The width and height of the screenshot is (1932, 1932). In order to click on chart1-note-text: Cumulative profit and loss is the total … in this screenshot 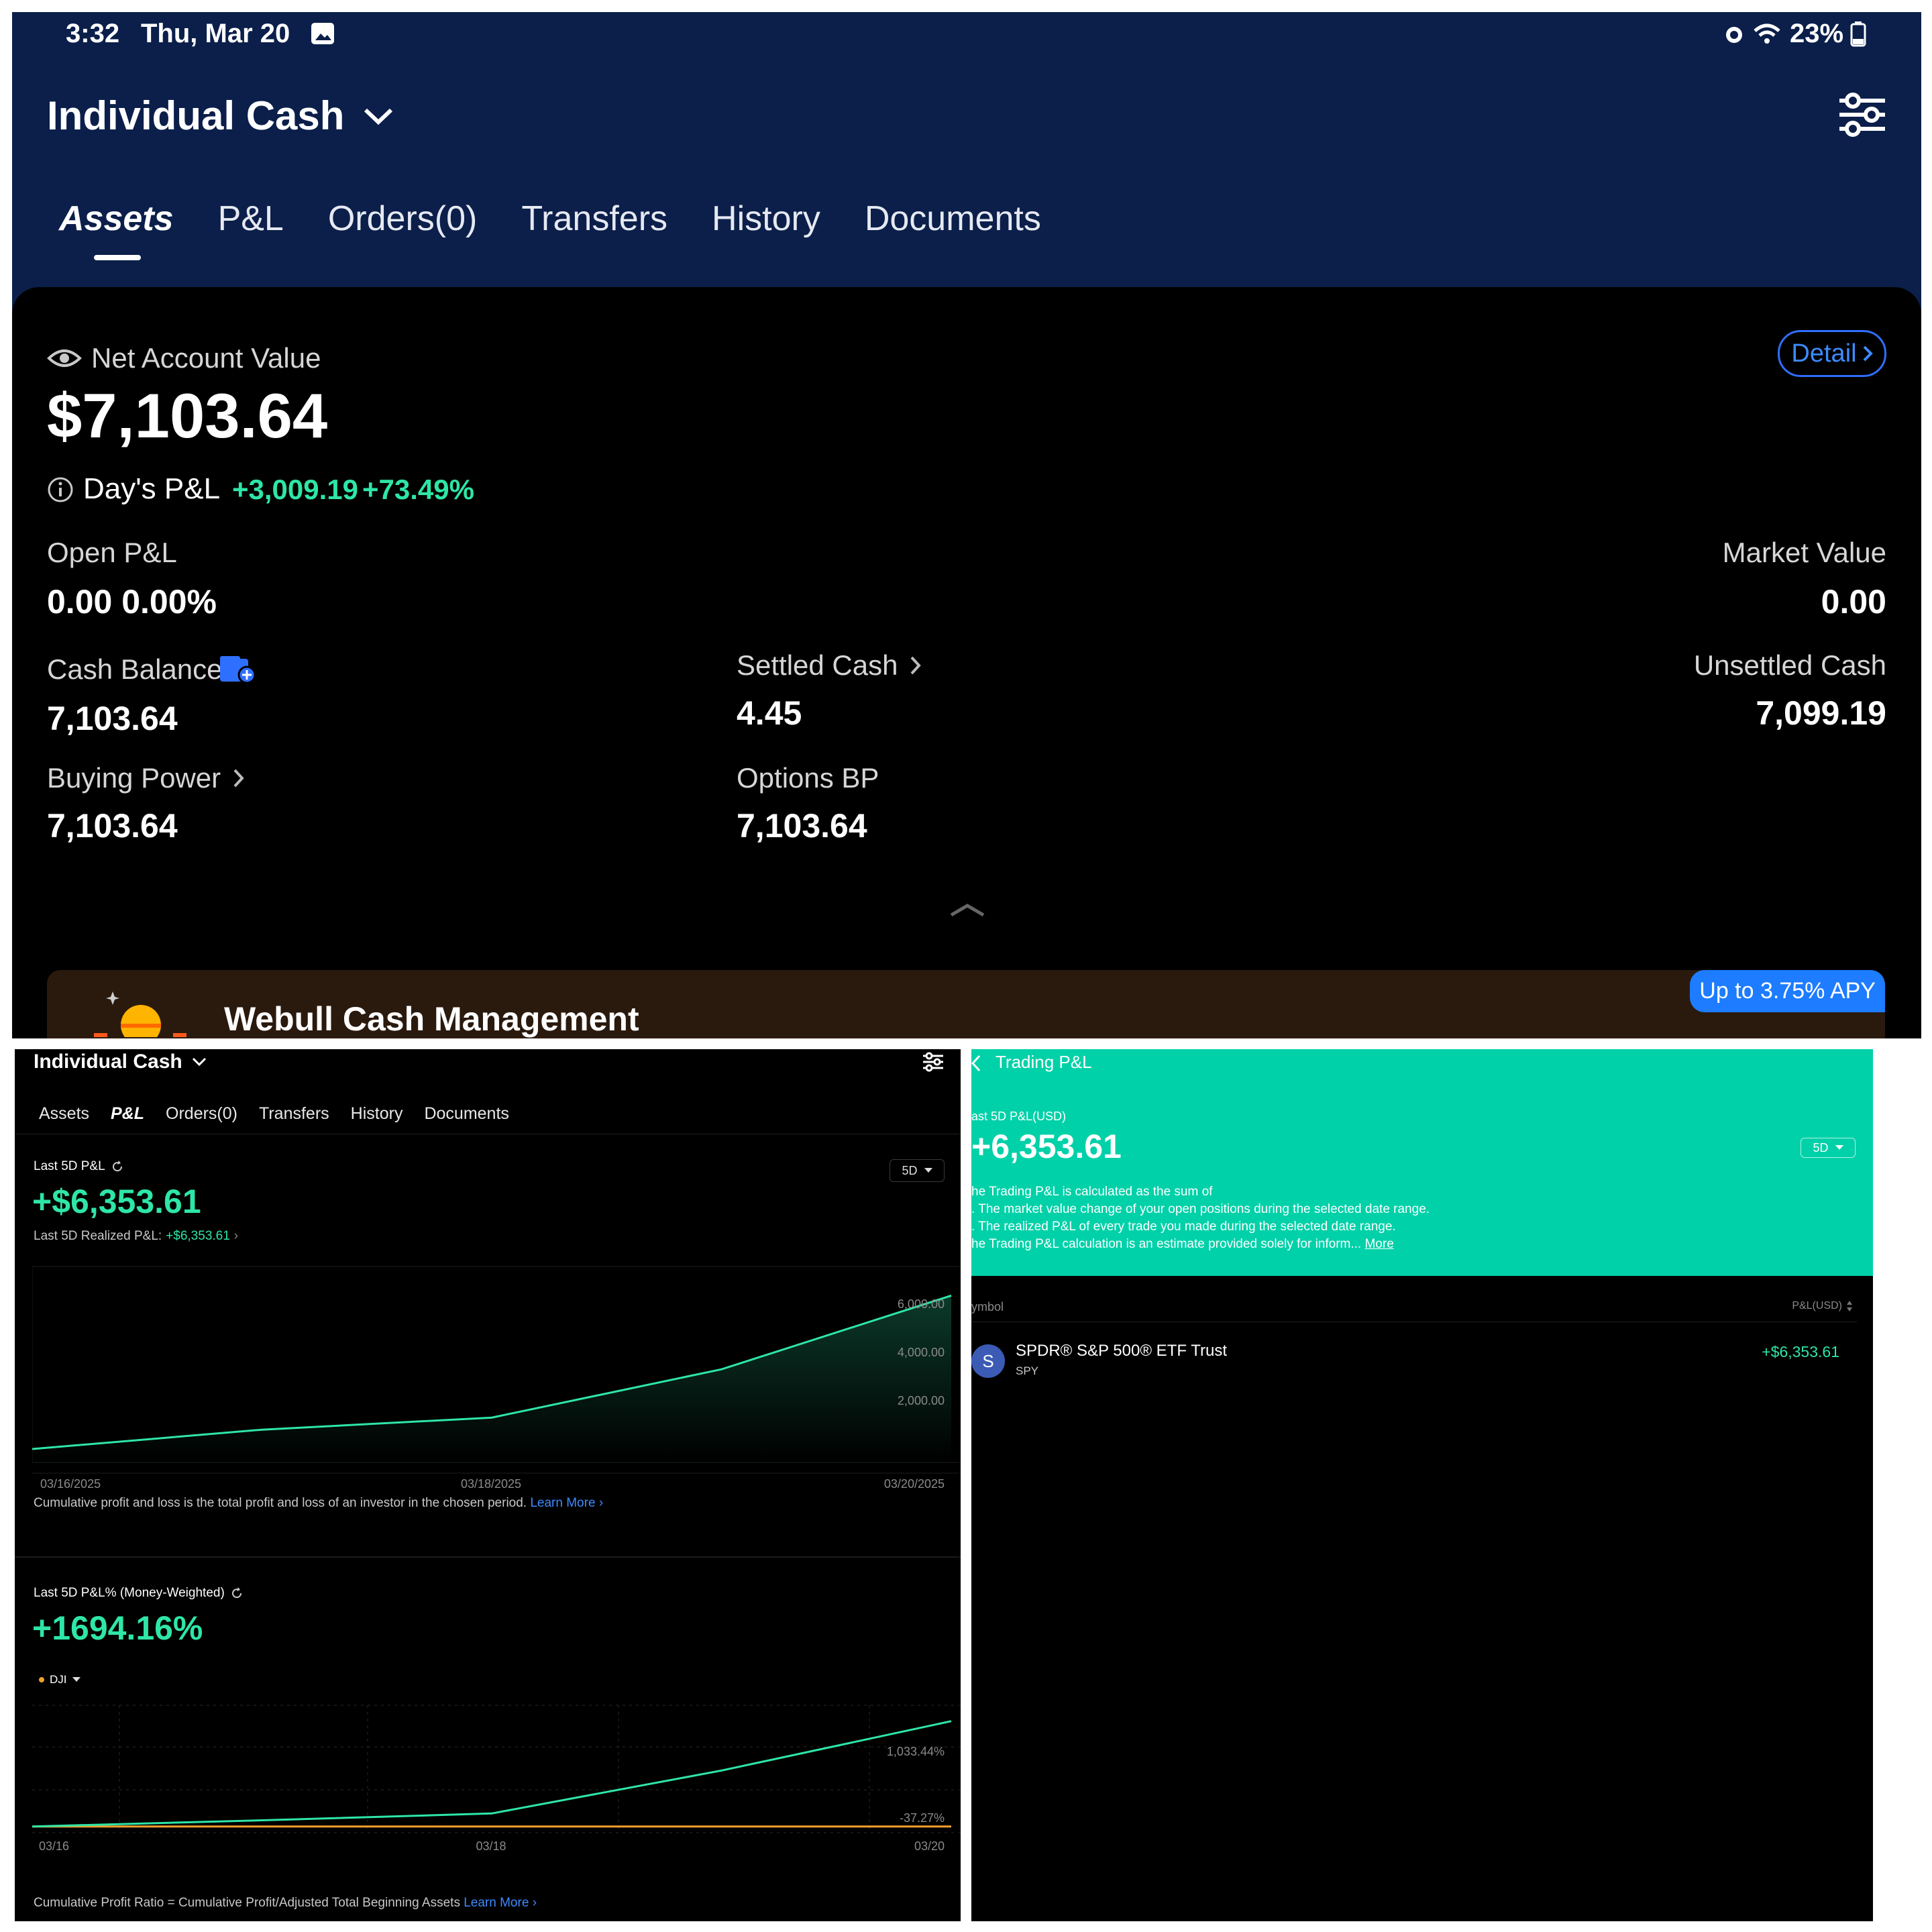, I will do `click(280, 1503)`.